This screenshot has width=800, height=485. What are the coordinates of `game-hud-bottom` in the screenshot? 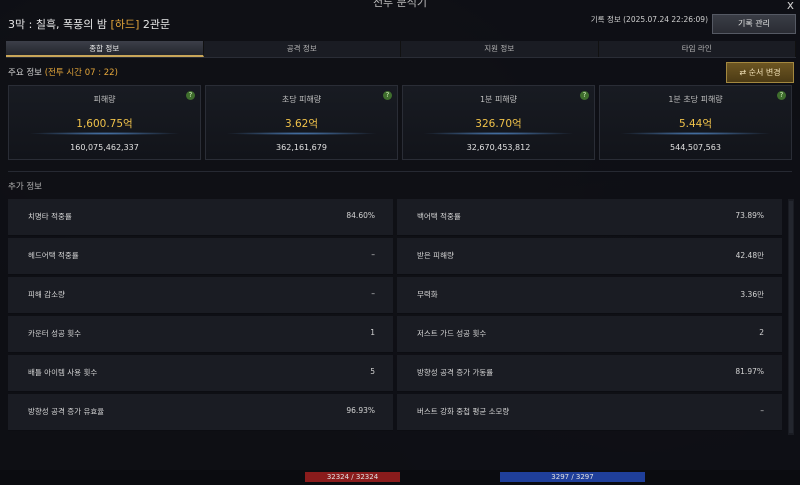 It's located at (400, 477).